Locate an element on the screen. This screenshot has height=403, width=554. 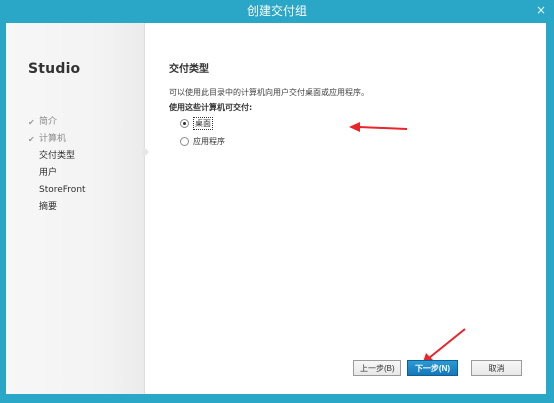
step-label: 简介 is located at coordinates (48, 122).